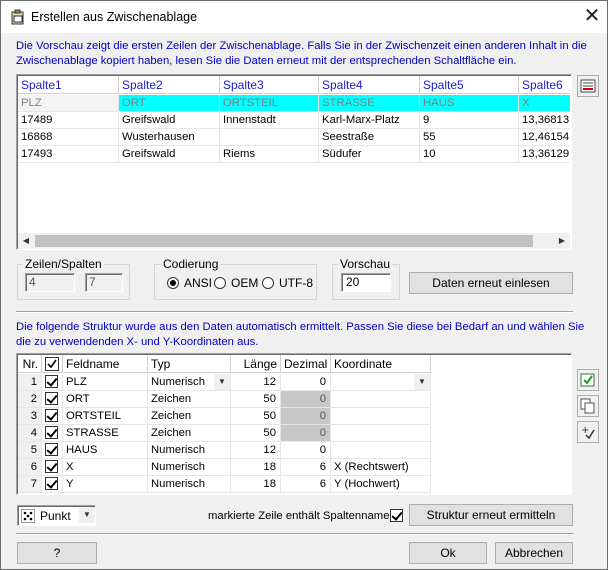 The width and height of the screenshot is (608, 570). Describe the element at coordinates (469, 85) in the screenshot. I see `preview-column-header: Spalte5` at that location.